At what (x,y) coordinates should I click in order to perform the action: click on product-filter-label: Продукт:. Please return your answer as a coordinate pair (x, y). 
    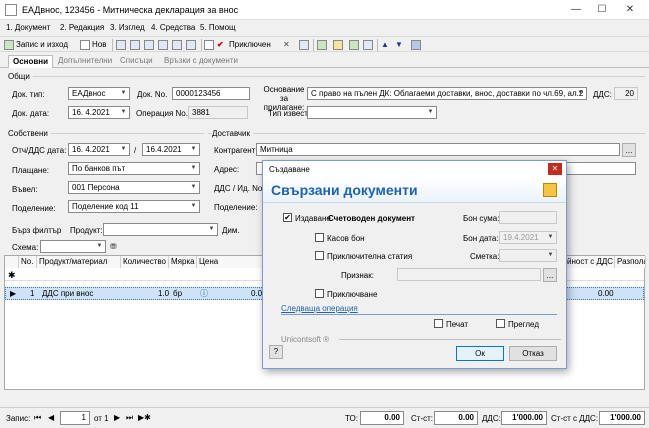
    Looking at the image, I should click on (86, 230).